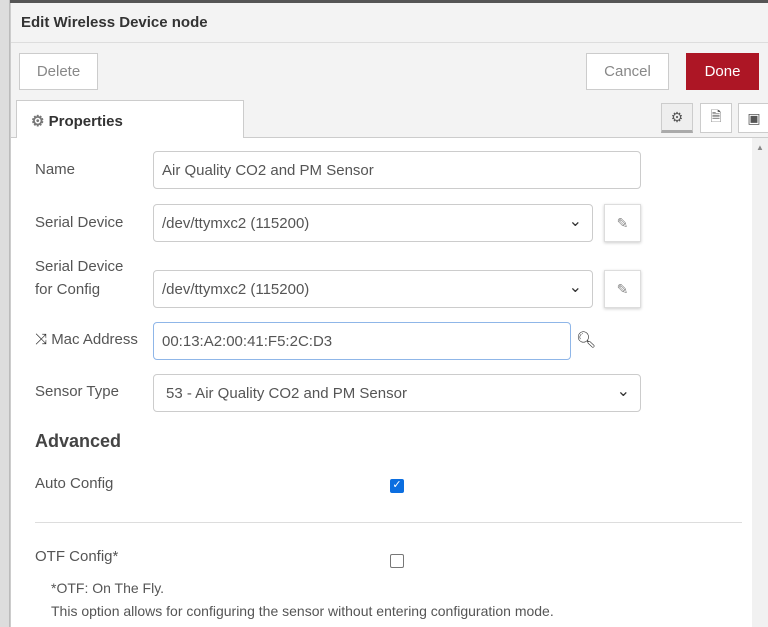 The height and width of the screenshot is (627, 768). What do you see at coordinates (627, 71) in the screenshot?
I see `cancel-button: Cancel` at bounding box center [627, 71].